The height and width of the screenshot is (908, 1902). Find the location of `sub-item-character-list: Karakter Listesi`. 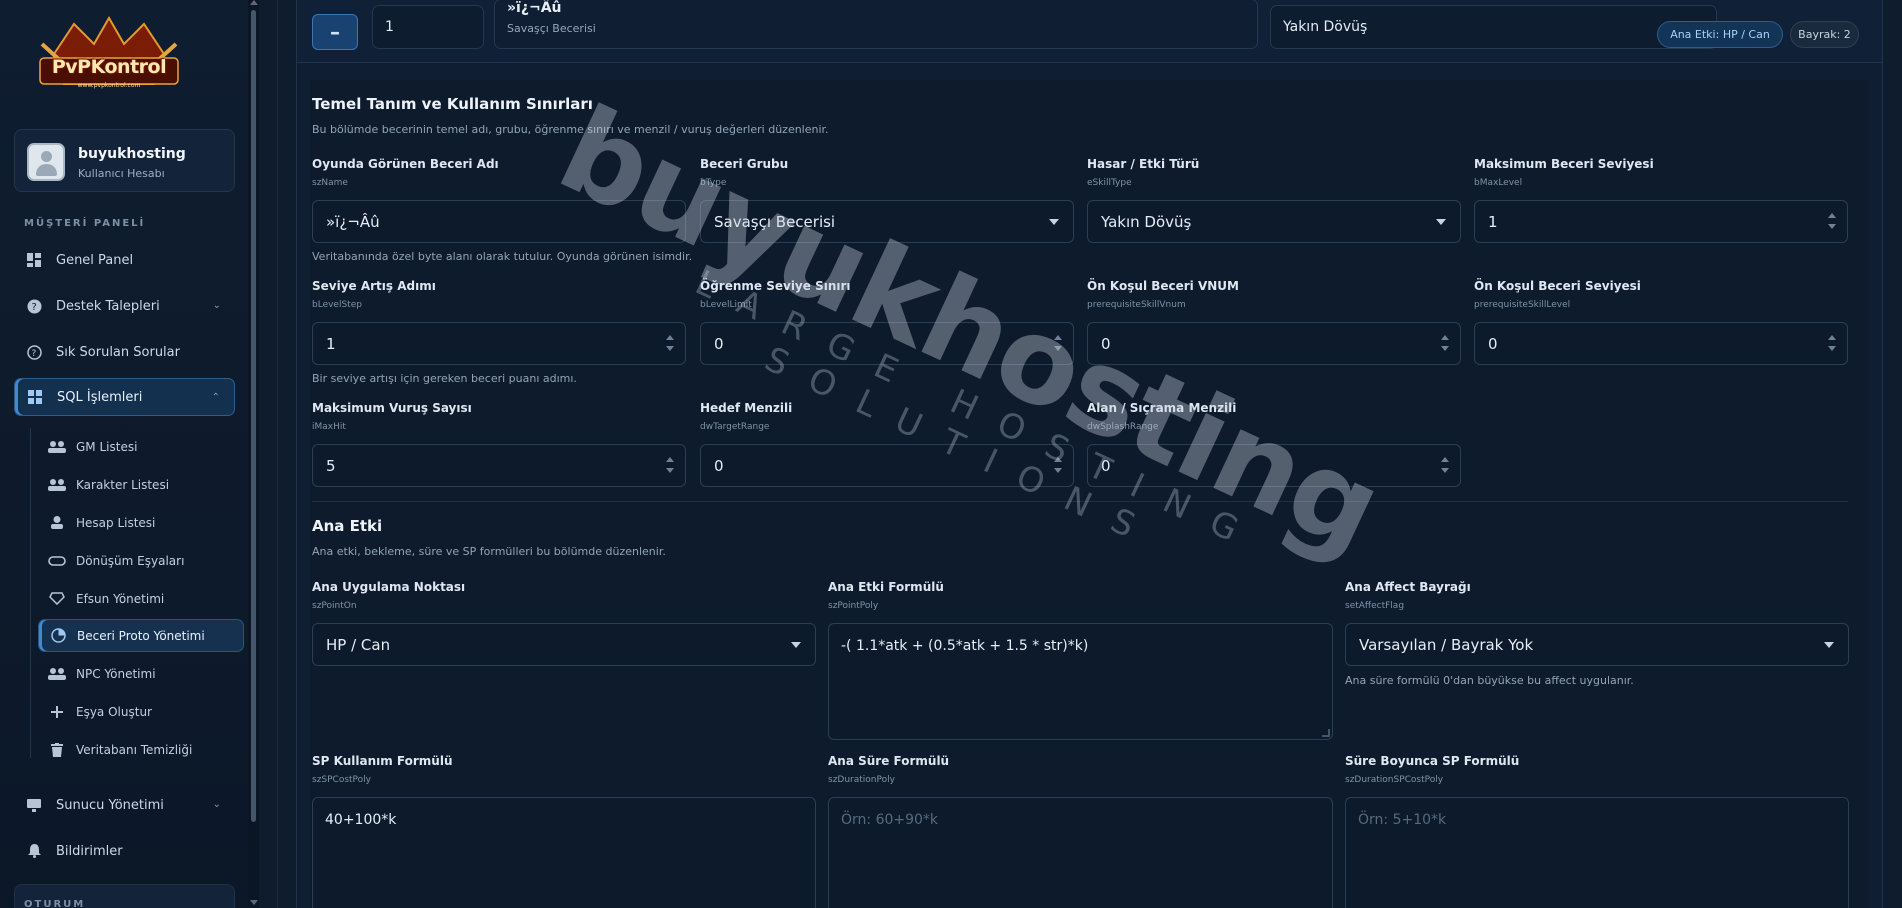

sub-item-character-list: Karakter Listesi is located at coordinates (141, 484).